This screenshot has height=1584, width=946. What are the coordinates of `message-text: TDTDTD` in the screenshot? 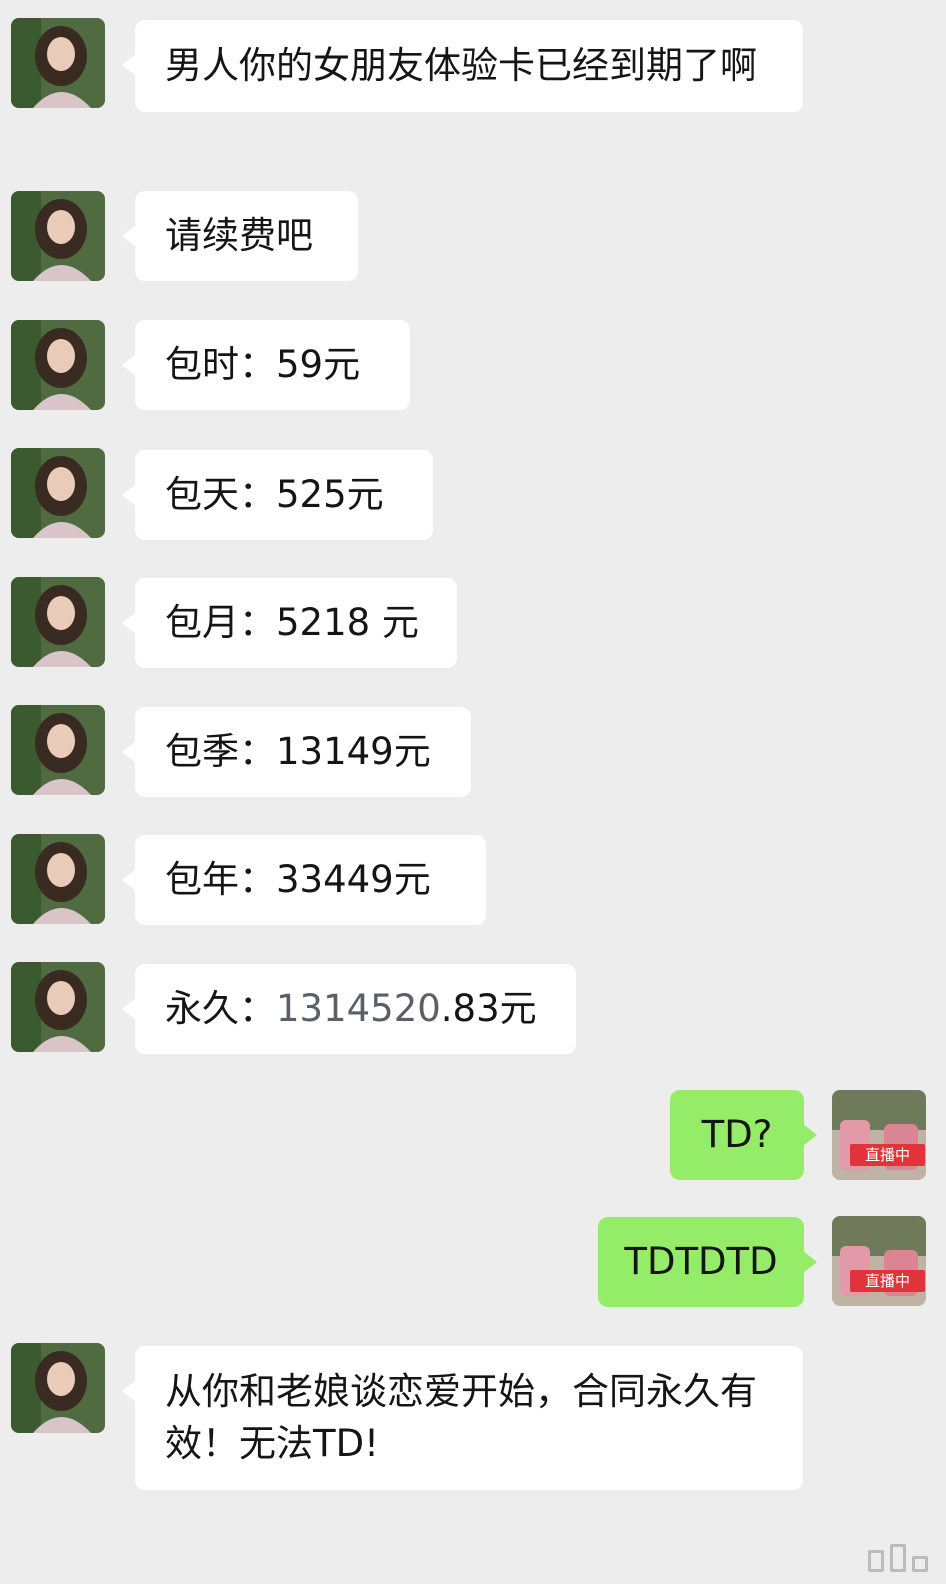 It's located at (701, 1261).